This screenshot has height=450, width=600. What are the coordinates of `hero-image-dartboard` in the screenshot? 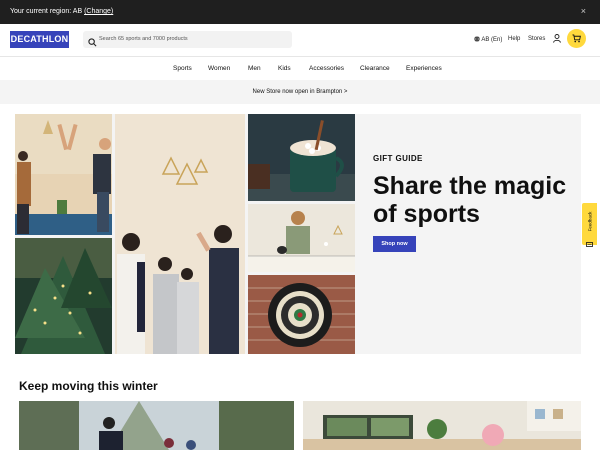 It's located at (301, 314).